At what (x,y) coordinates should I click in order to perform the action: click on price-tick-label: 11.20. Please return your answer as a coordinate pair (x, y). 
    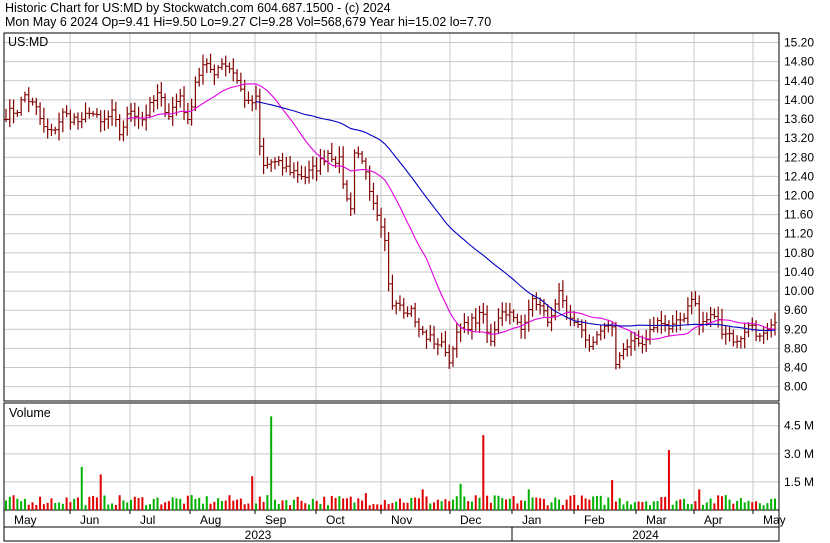
    Looking at the image, I should click on (798, 234).